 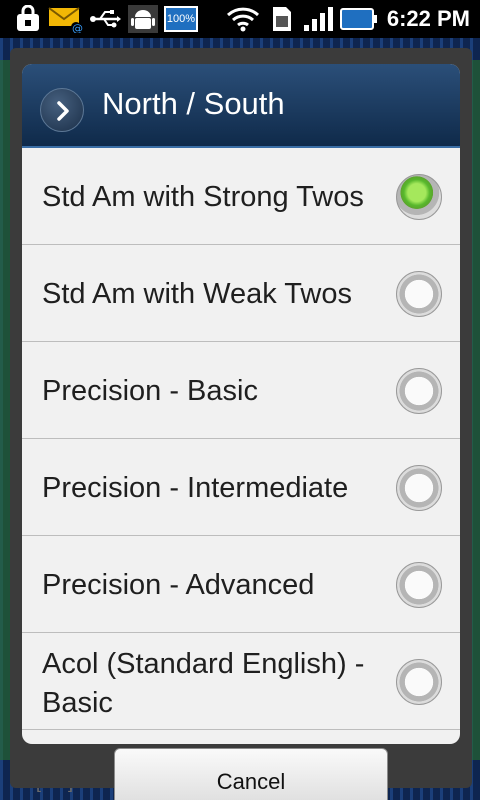 I want to click on dialog-title: North / South, so click(x=193, y=103).